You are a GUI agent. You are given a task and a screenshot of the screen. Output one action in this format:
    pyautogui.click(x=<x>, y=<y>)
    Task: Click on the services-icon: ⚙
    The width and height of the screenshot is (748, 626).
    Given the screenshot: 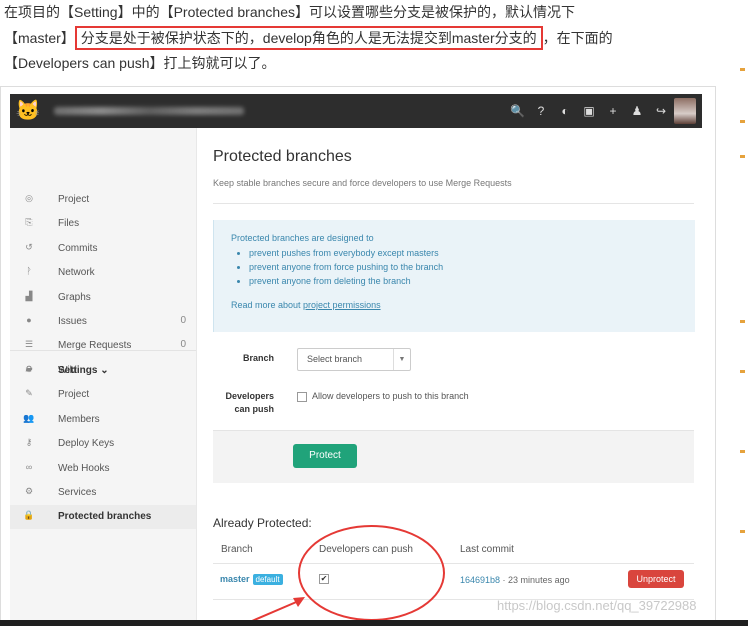 What is the action you would take?
    pyautogui.click(x=29, y=491)
    